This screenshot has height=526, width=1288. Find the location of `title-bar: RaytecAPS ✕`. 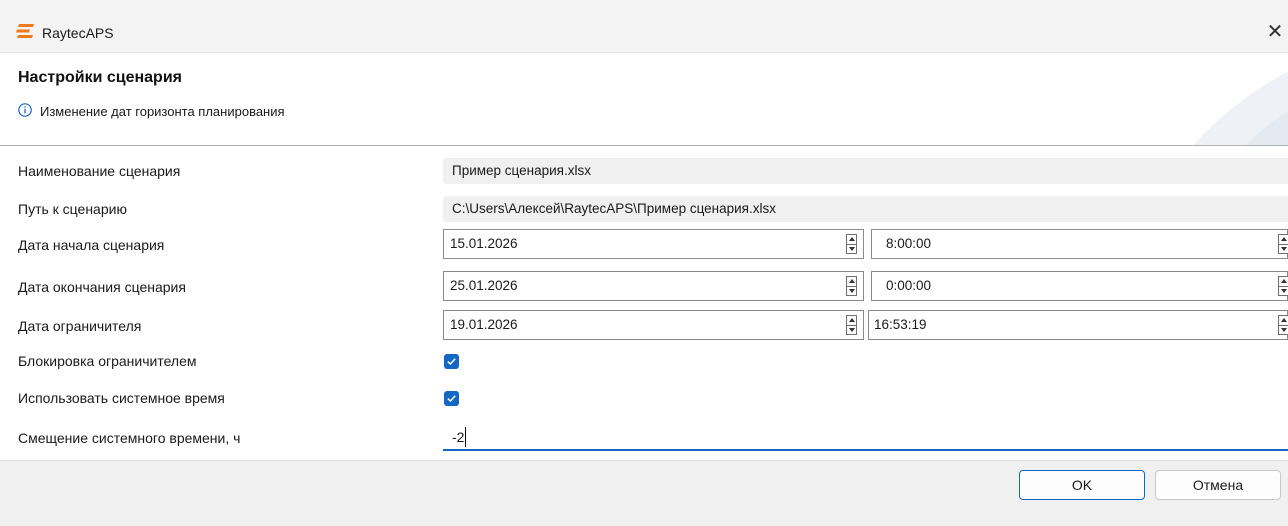

title-bar: RaytecAPS ✕ is located at coordinates (644, 26).